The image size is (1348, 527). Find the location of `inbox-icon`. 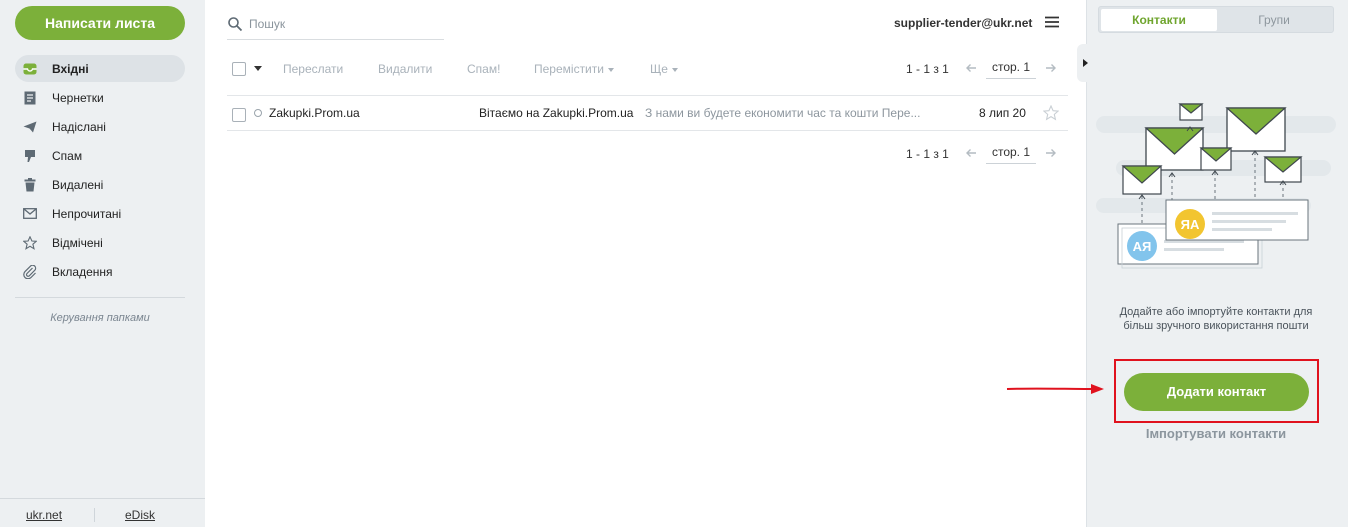

inbox-icon is located at coordinates (30, 69).